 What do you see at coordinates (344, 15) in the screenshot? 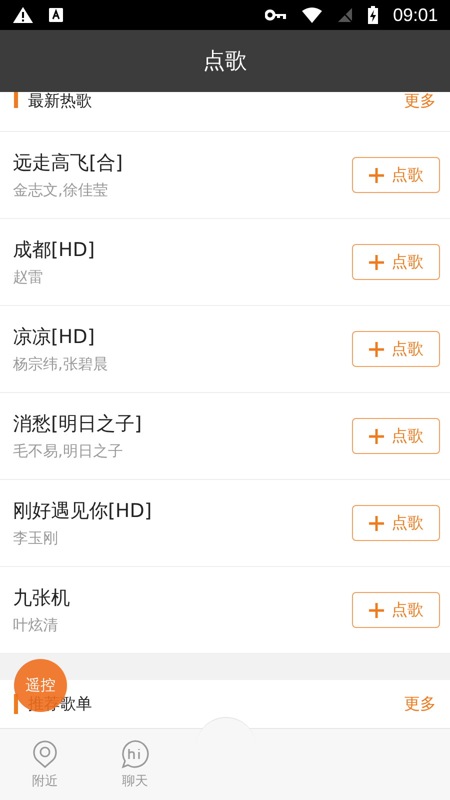
I see `signal-icon` at bounding box center [344, 15].